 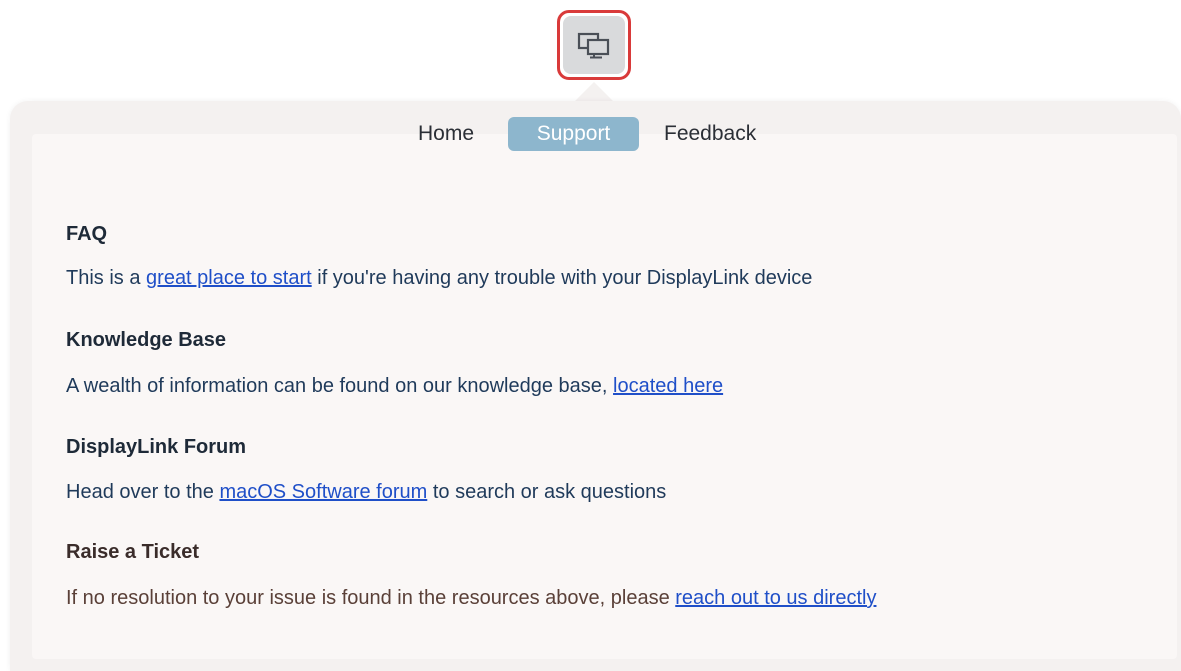 What do you see at coordinates (668, 386) in the screenshot?
I see `knowledge-base-link: located here` at bounding box center [668, 386].